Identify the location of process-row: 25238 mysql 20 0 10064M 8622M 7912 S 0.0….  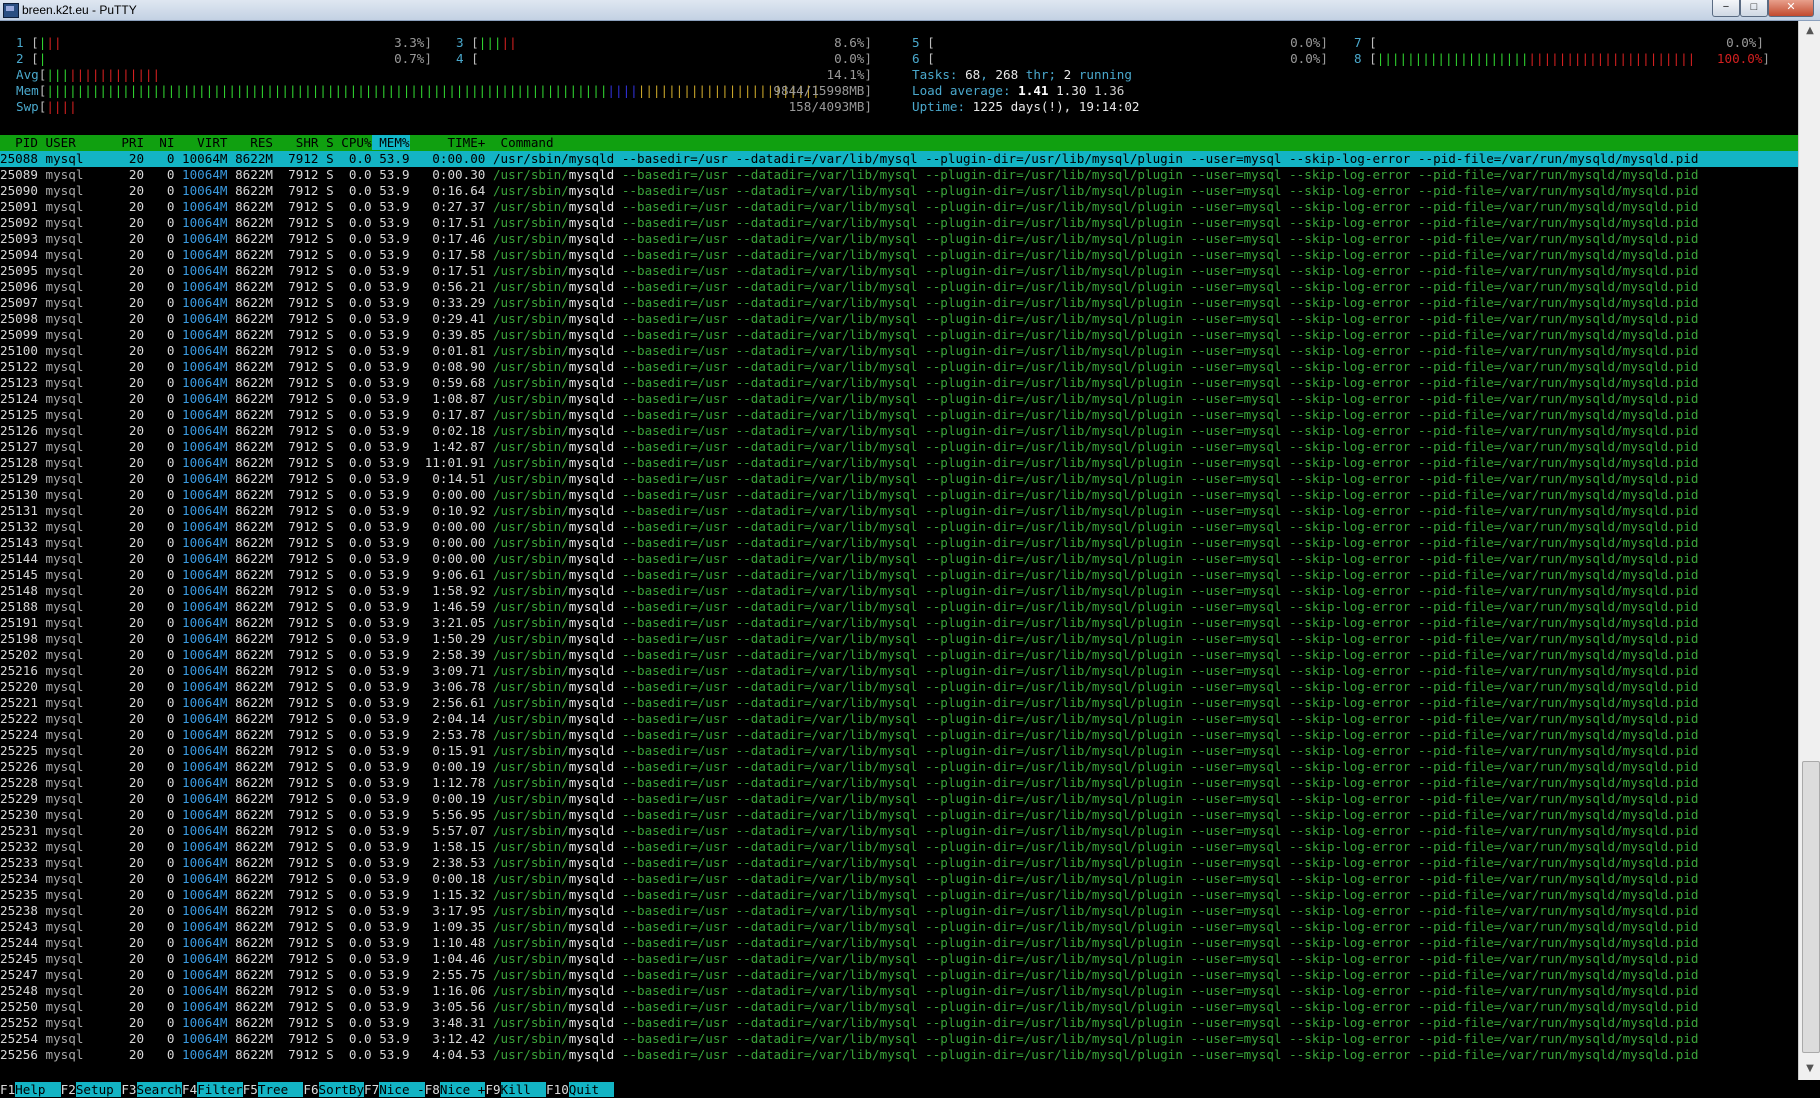
(899, 911).